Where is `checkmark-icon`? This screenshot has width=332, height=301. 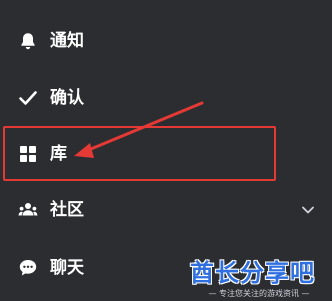
checkmark-icon is located at coordinates (28, 98).